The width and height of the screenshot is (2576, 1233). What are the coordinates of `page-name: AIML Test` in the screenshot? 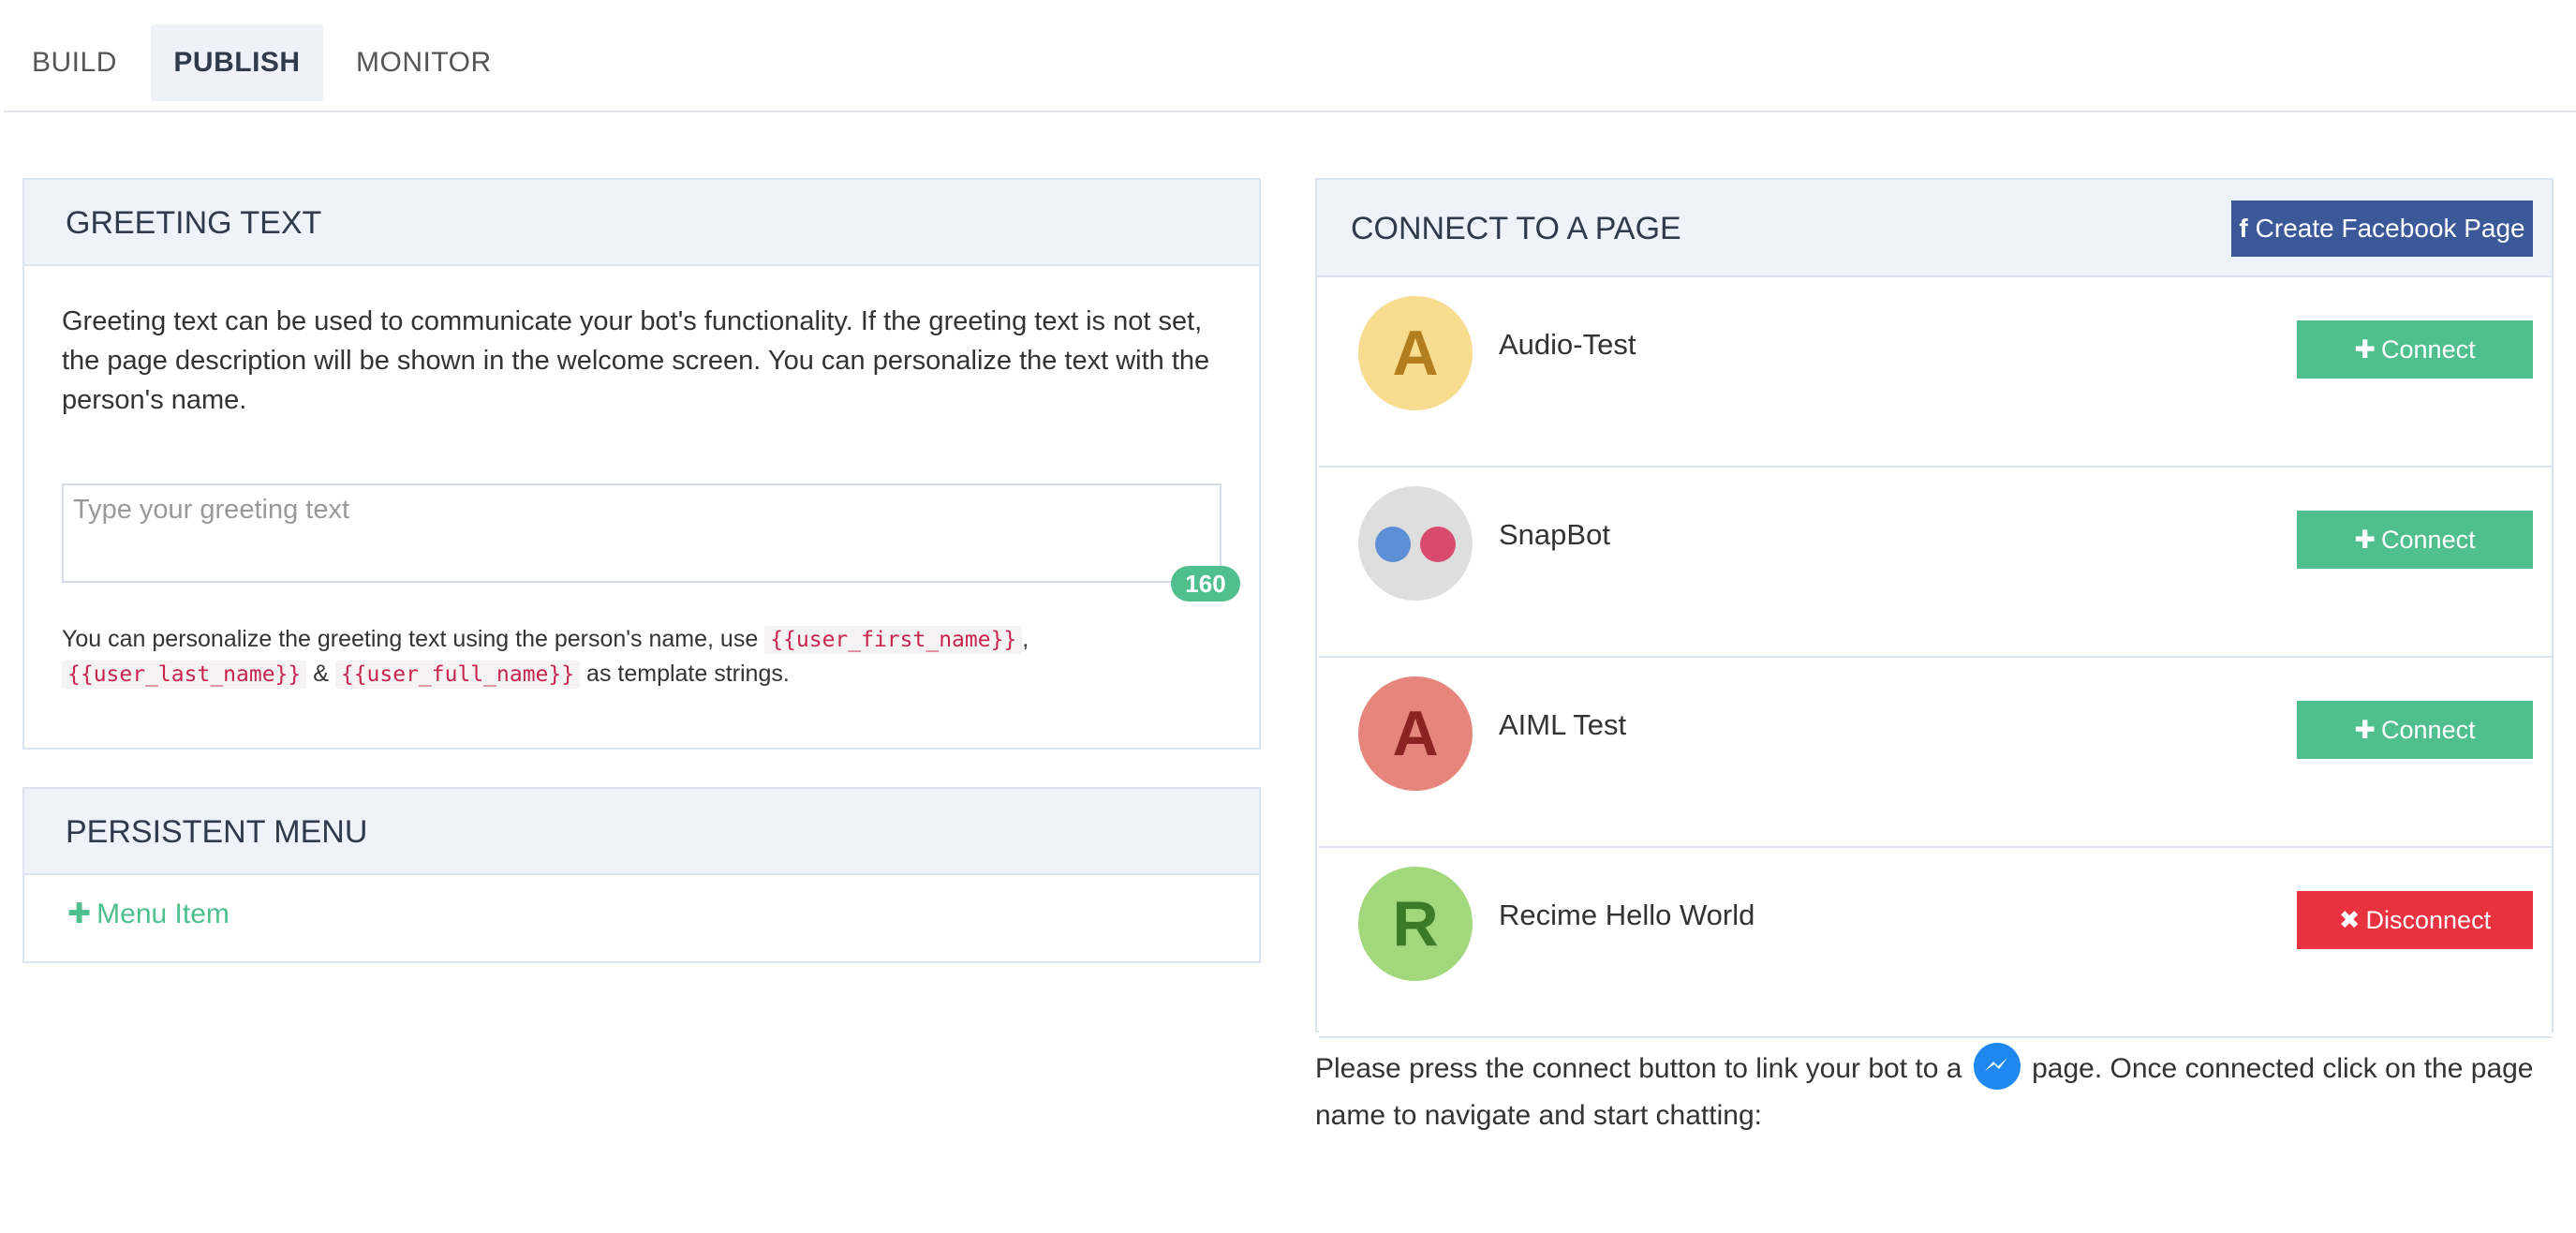 It's located at (1562, 725).